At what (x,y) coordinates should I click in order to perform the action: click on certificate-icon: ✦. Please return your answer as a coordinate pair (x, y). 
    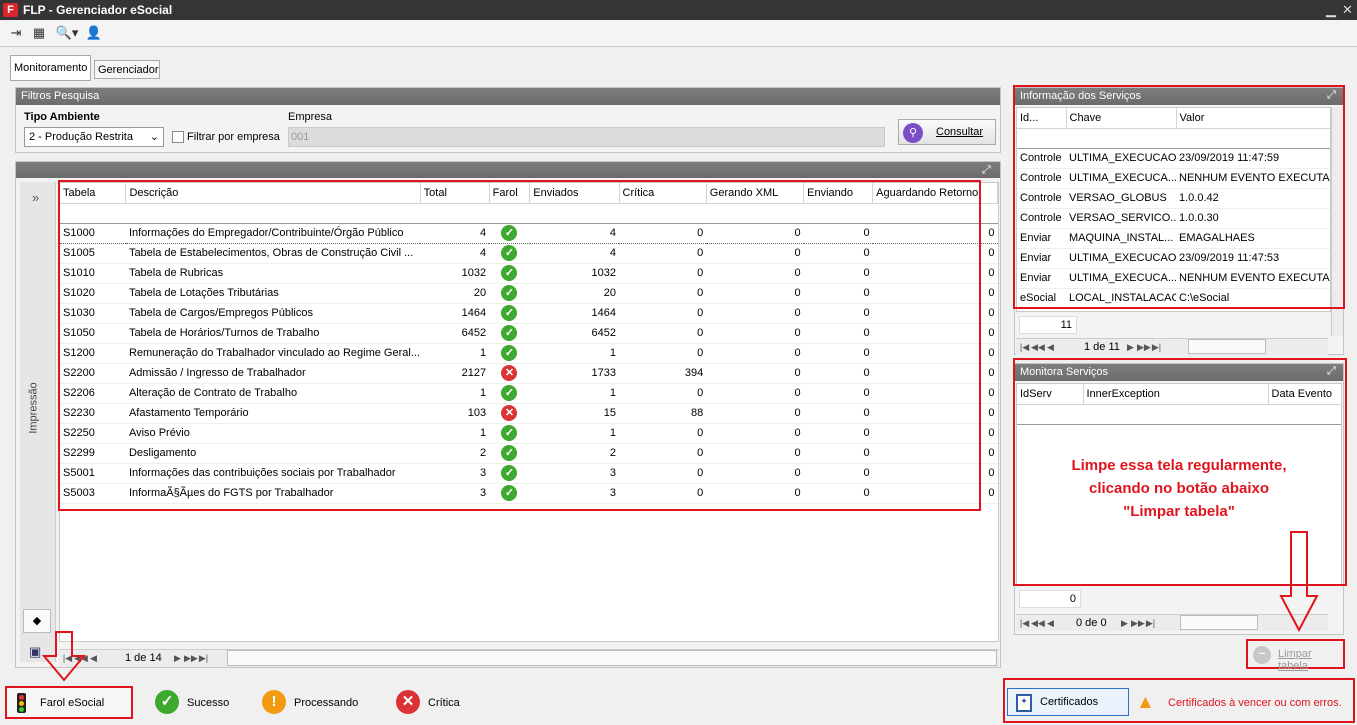
    Looking at the image, I should click on (1024, 703).